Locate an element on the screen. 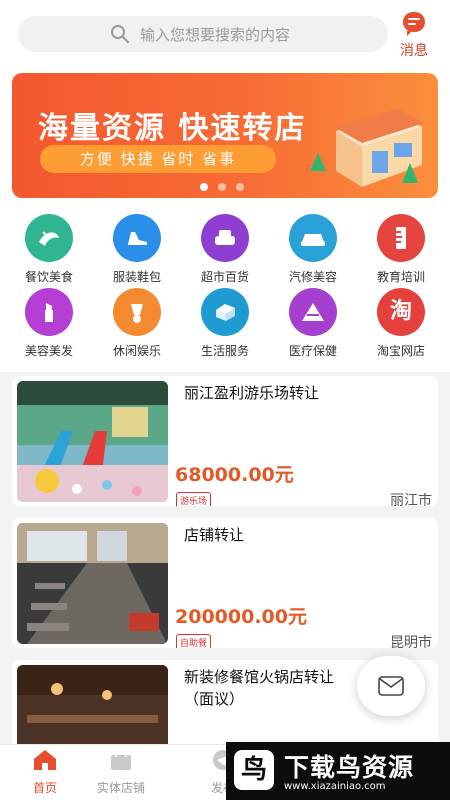 Image resolution: width=450 pixels, height=800 pixels. watermark-url: www.xiazainiao.com is located at coordinates (335, 786).